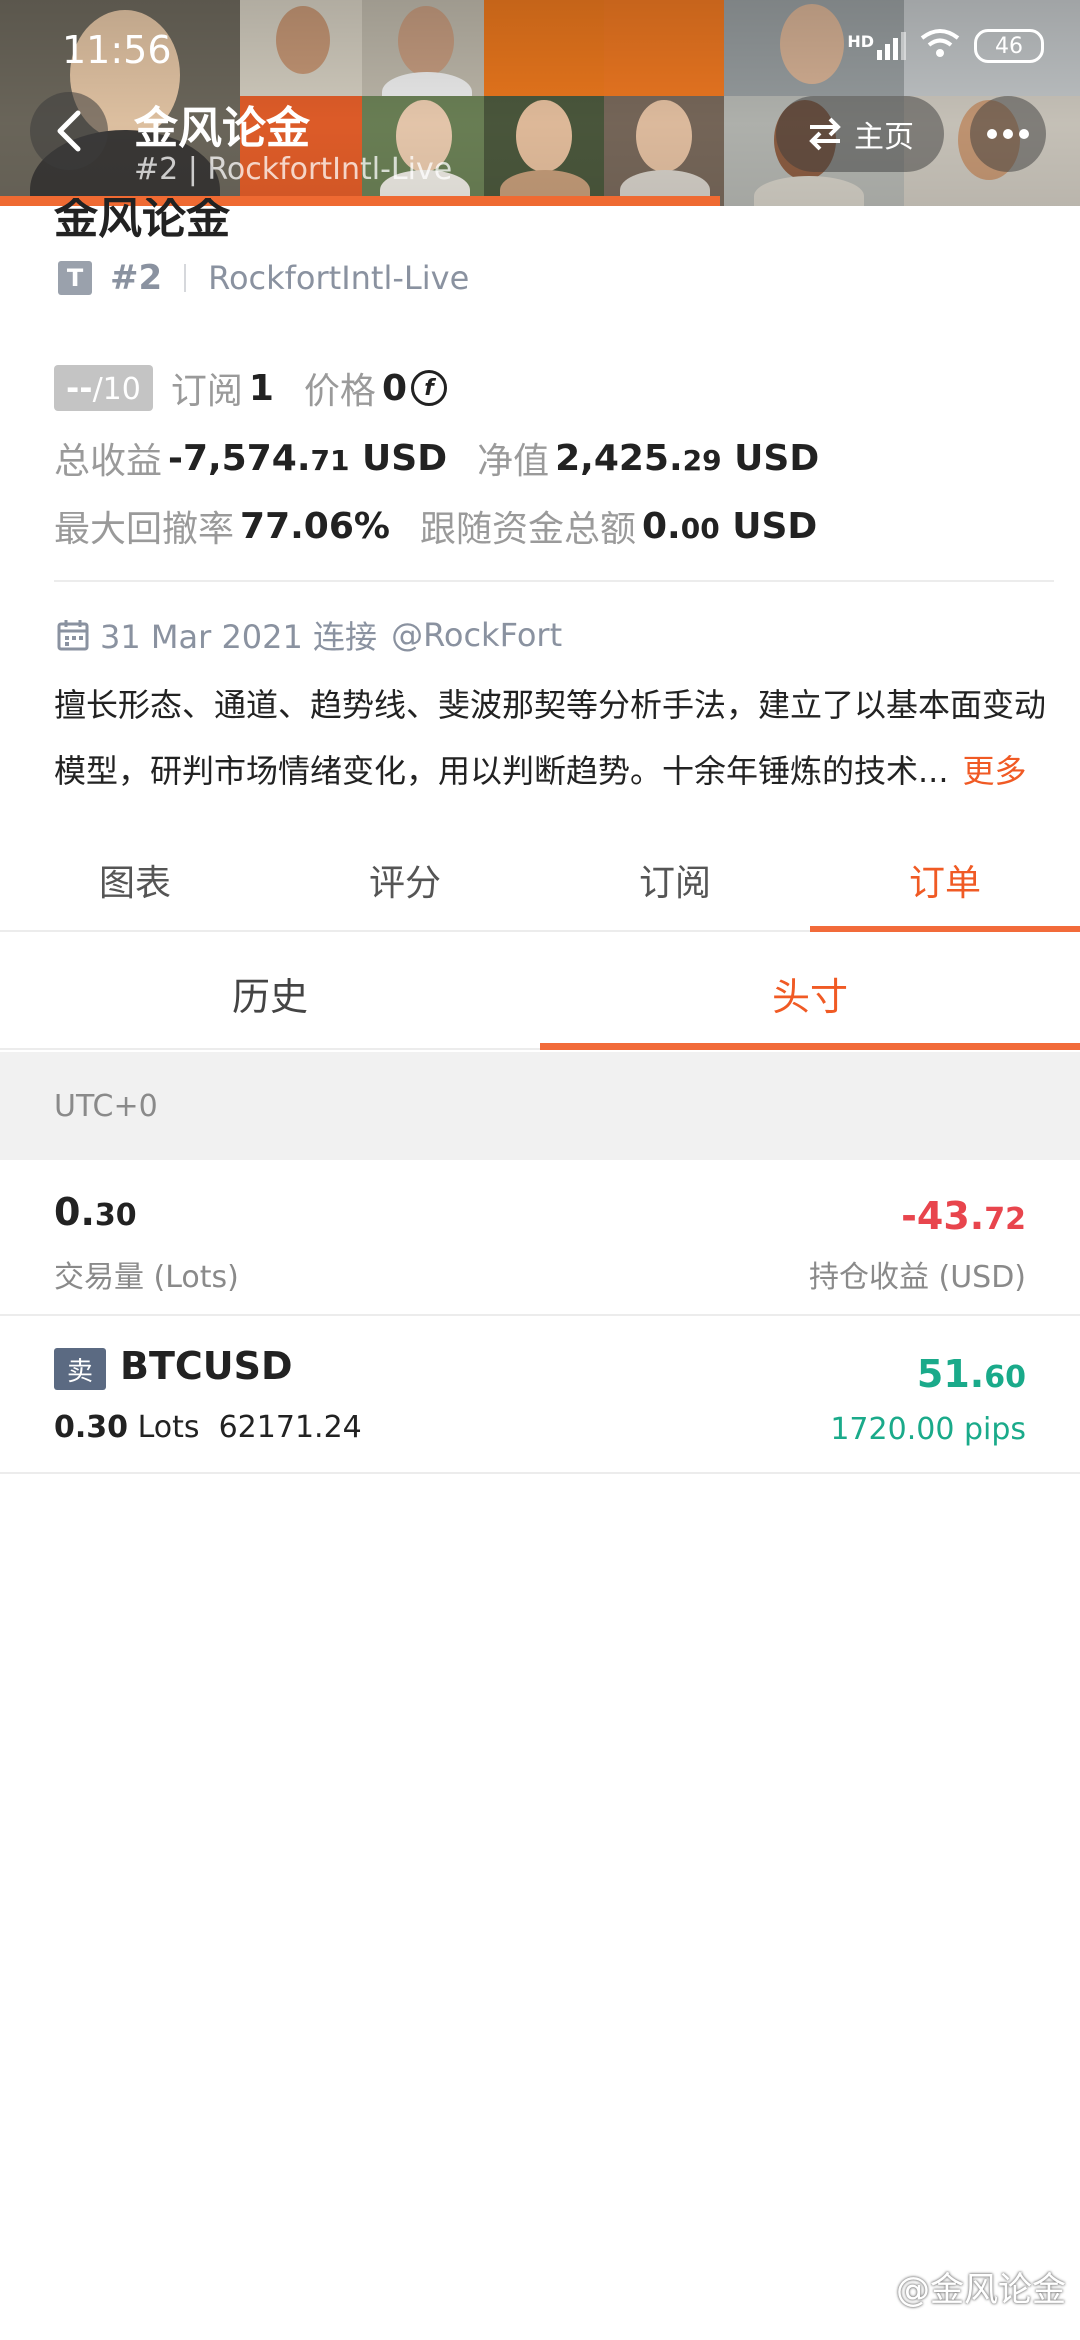 This screenshot has height=2340, width=1080. What do you see at coordinates (222, 128) in the screenshot?
I see `nav-title: 金风论金` at bounding box center [222, 128].